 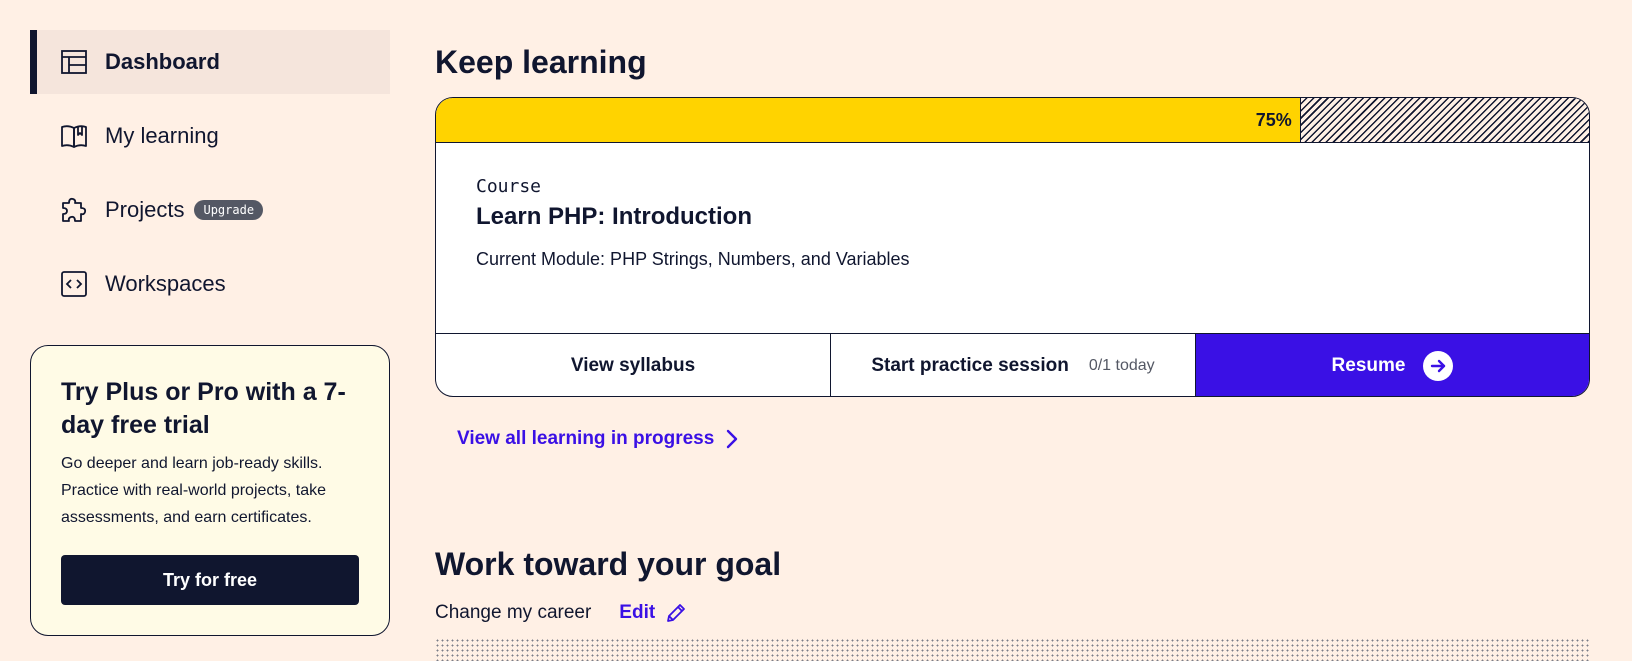 What do you see at coordinates (608, 564) in the screenshot?
I see `goal-title: Work toward your goal` at bounding box center [608, 564].